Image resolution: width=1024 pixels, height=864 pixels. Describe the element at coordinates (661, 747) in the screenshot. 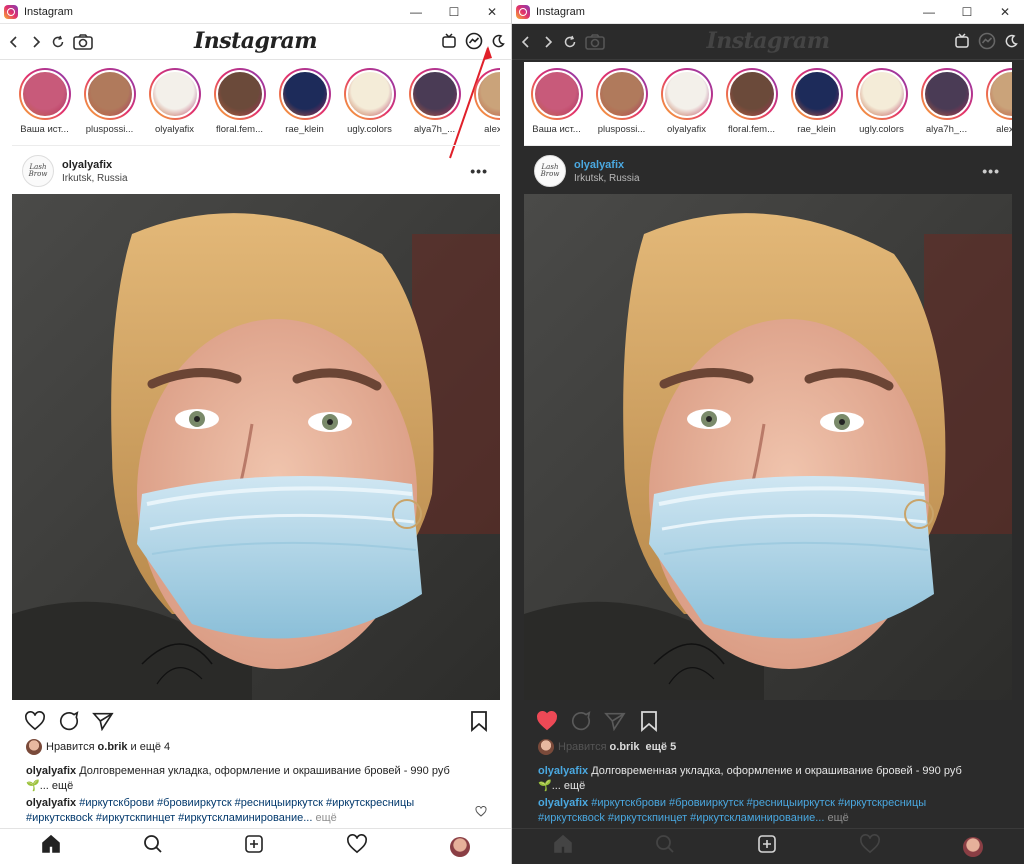

I see `likes-suffix: ещё 5` at that location.